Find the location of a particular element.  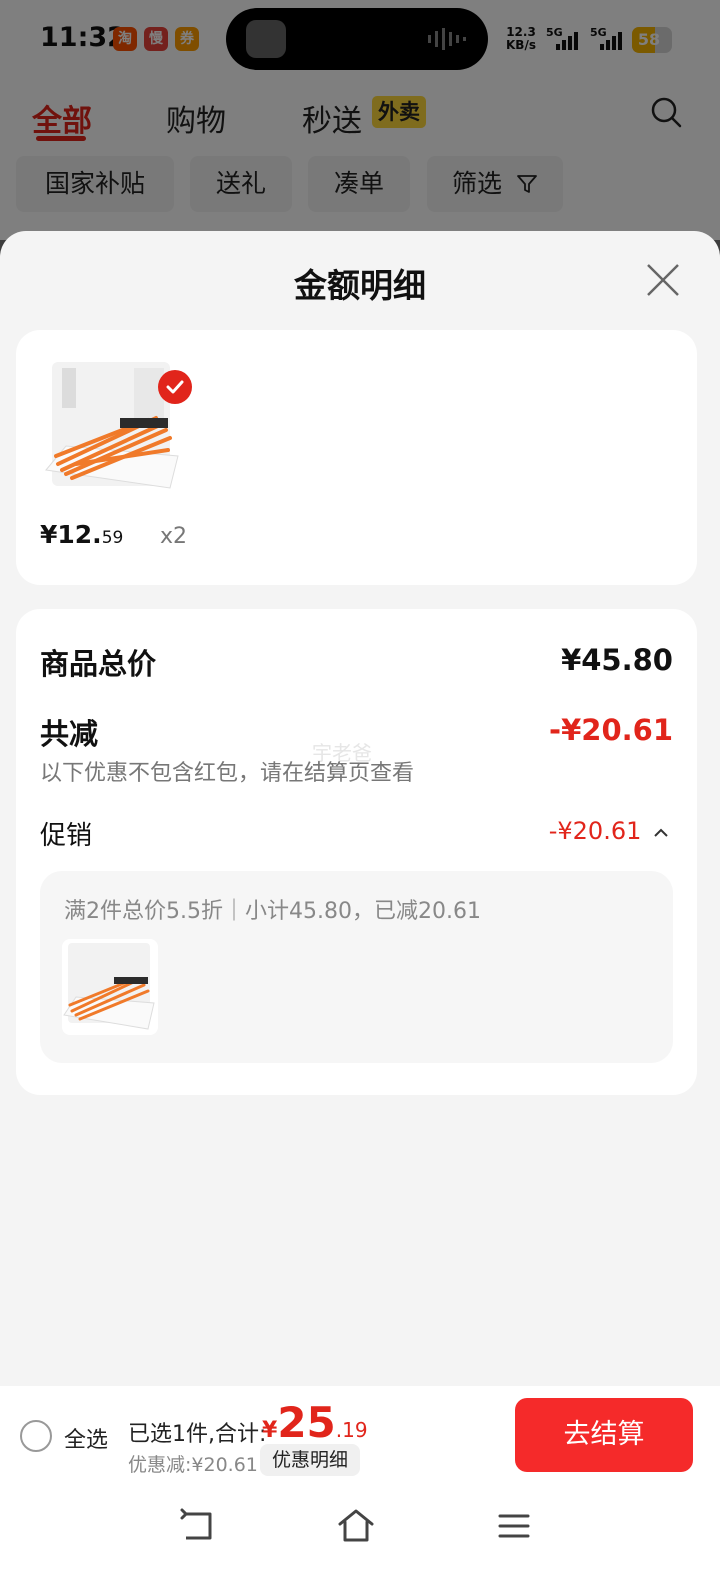

total-decimal: .19 is located at coordinates (351, 1430).